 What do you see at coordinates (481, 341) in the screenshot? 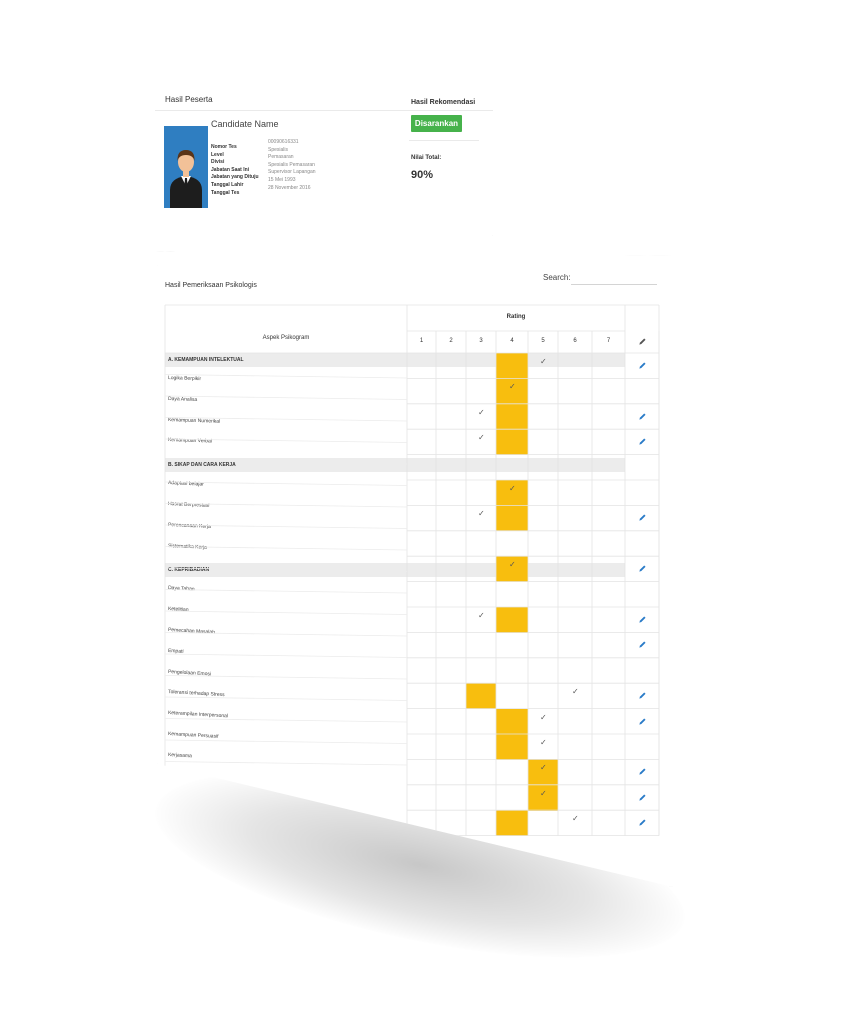
I see `rating-level-header: 3` at bounding box center [481, 341].